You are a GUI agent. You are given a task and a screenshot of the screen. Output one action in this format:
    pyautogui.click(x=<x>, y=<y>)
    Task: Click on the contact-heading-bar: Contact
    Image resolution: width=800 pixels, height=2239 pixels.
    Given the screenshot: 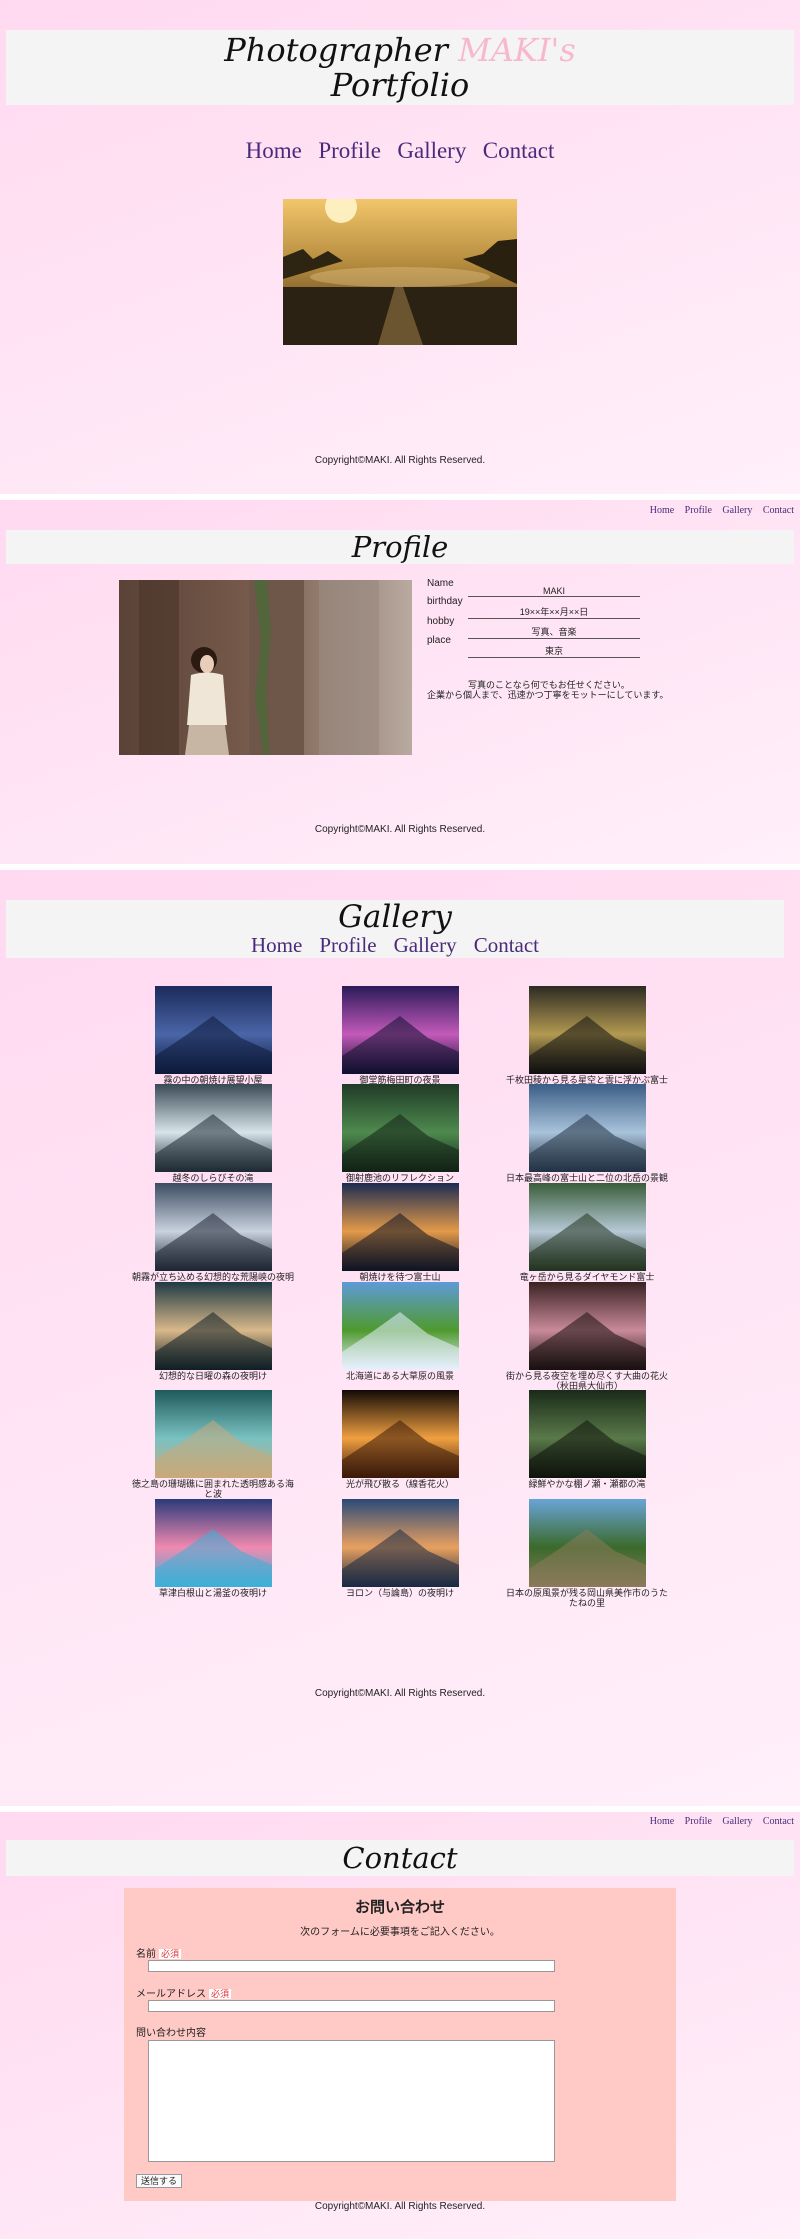 What is the action you would take?
    pyautogui.click(x=400, y=1858)
    